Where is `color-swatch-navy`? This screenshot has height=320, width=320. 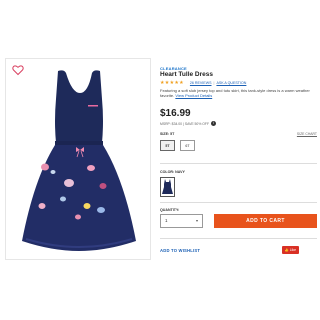 color-swatch-navy is located at coordinates (167, 187).